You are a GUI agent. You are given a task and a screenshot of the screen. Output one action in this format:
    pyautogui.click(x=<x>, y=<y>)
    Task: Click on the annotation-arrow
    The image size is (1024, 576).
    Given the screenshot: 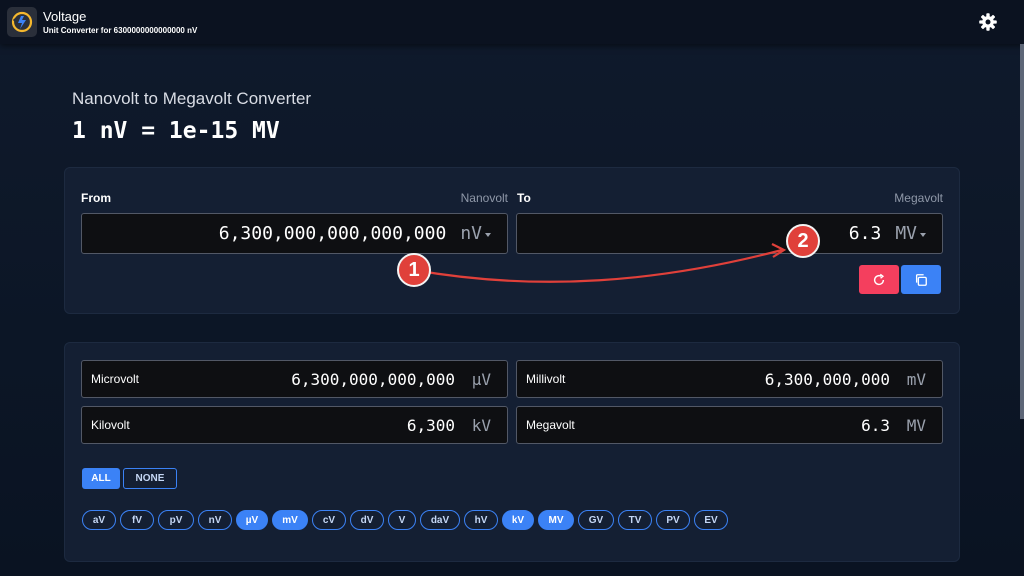 What is the action you would take?
    pyautogui.click(x=600, y=263)
    